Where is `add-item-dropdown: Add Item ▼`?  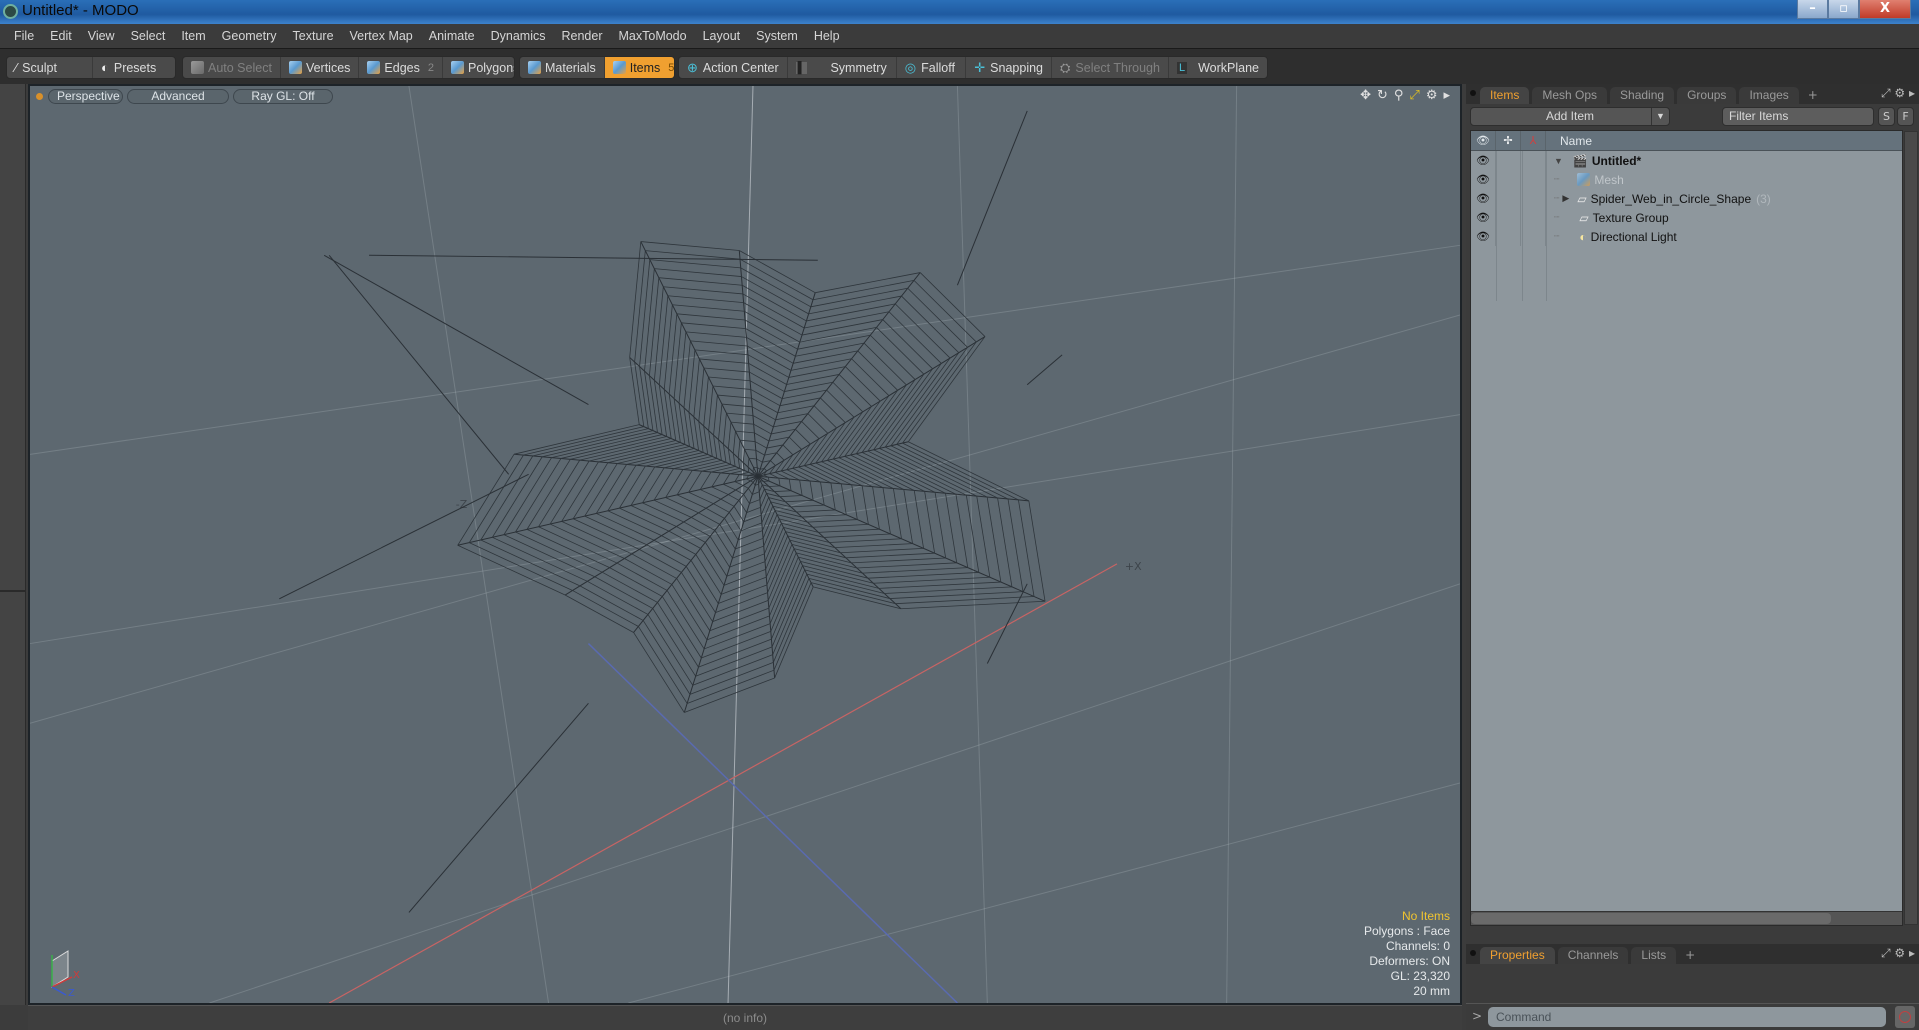
add-item-dropdown: Add Item ▼ is located at coordinates (1570, 116).